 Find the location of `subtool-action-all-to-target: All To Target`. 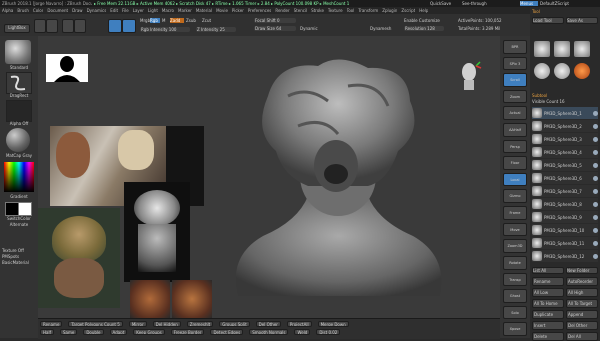

subtool-action-all-to-target: All To Target is located at coordinates (582, 303).